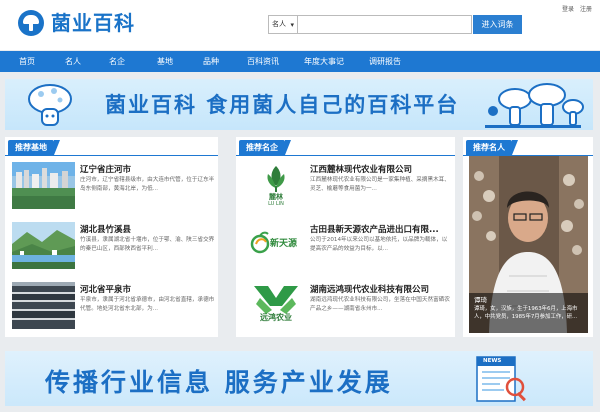  Describe the element at coordinates (105, 289) in the screenshot. I see `base-name: 河北省平泉市` at that location.